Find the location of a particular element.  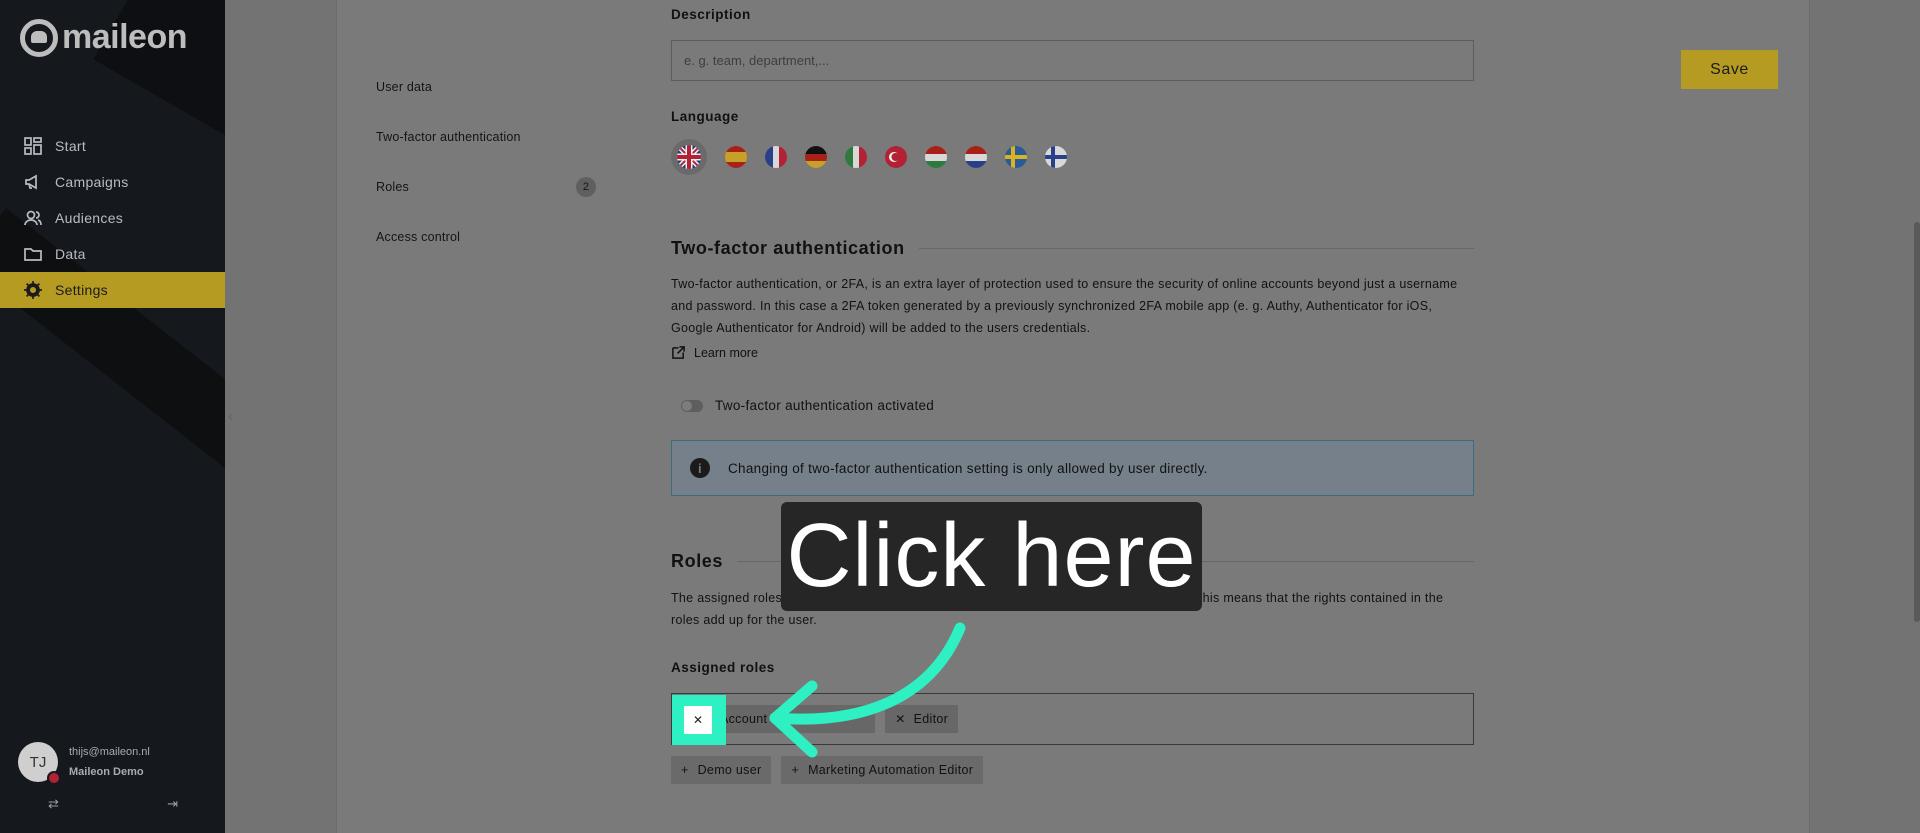

collapse-sidebar-icon: ‹ is located at coordinates (230, 417).